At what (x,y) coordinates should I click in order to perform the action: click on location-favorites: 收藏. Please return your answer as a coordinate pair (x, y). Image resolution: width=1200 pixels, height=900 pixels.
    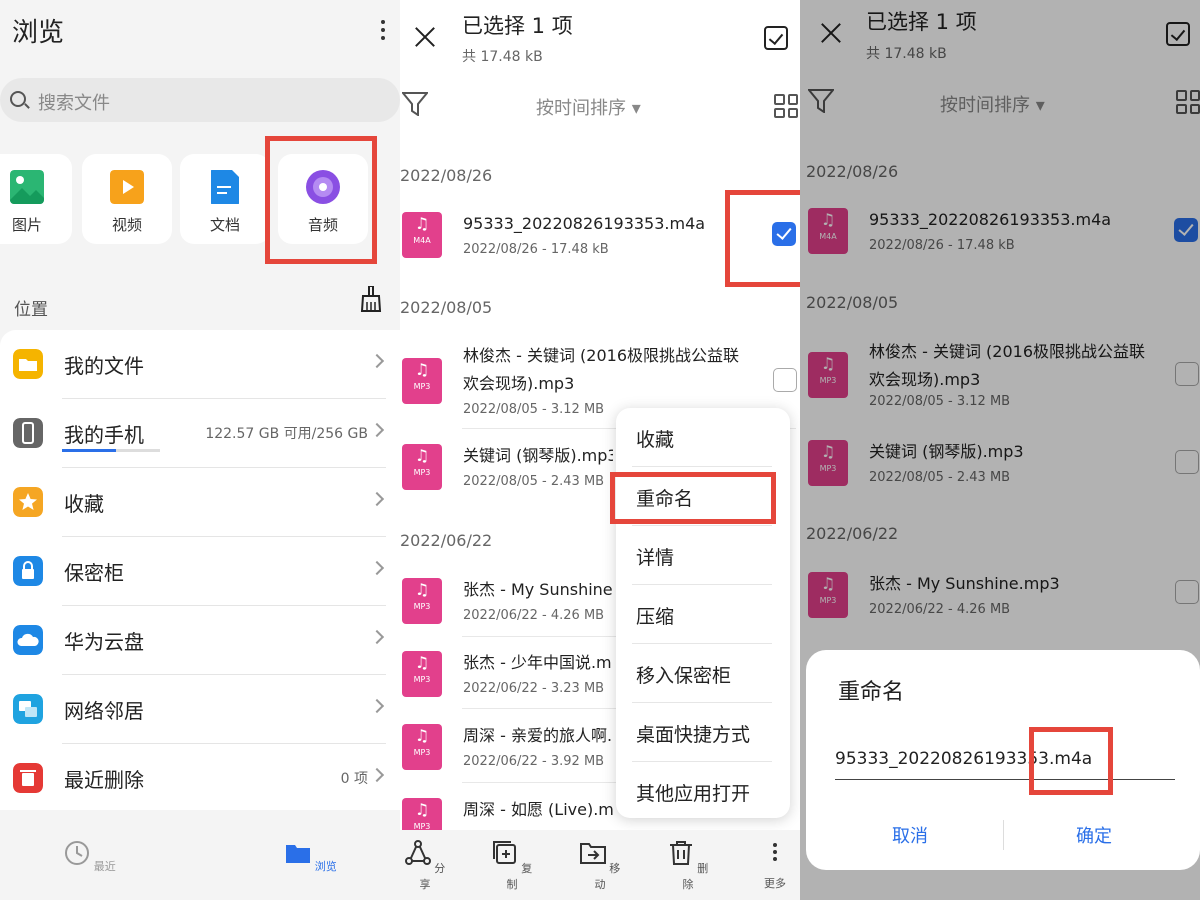
    Looking at the image, I should click on (200, 502).